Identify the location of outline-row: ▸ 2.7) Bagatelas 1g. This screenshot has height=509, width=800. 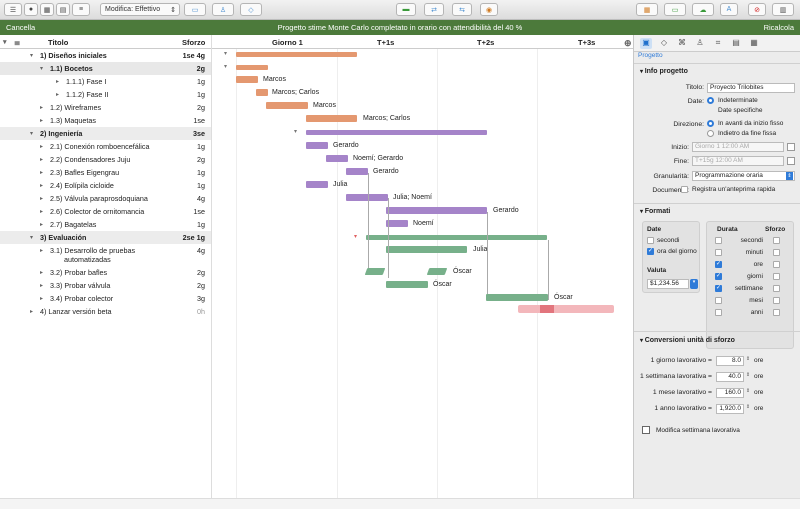
(105, 224).